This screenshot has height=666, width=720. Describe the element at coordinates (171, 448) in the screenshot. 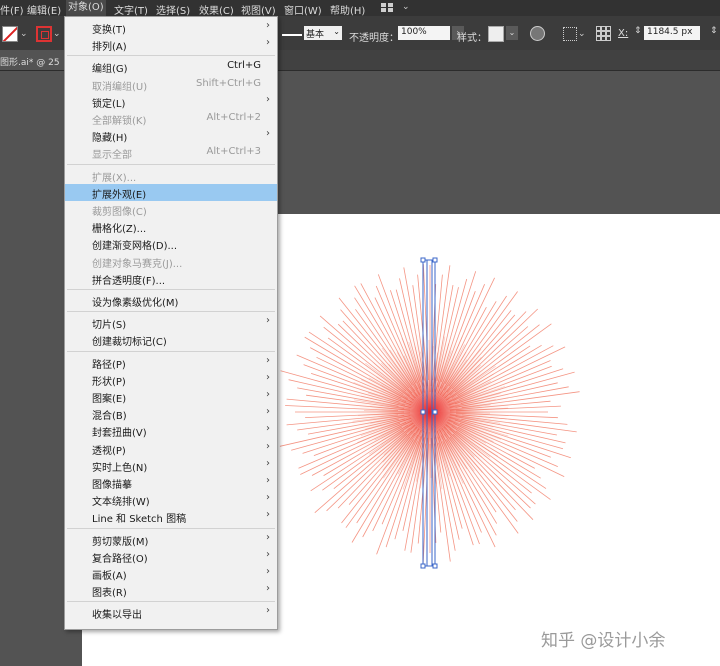

I see `menu-item: 透视(P) ›` at that location.